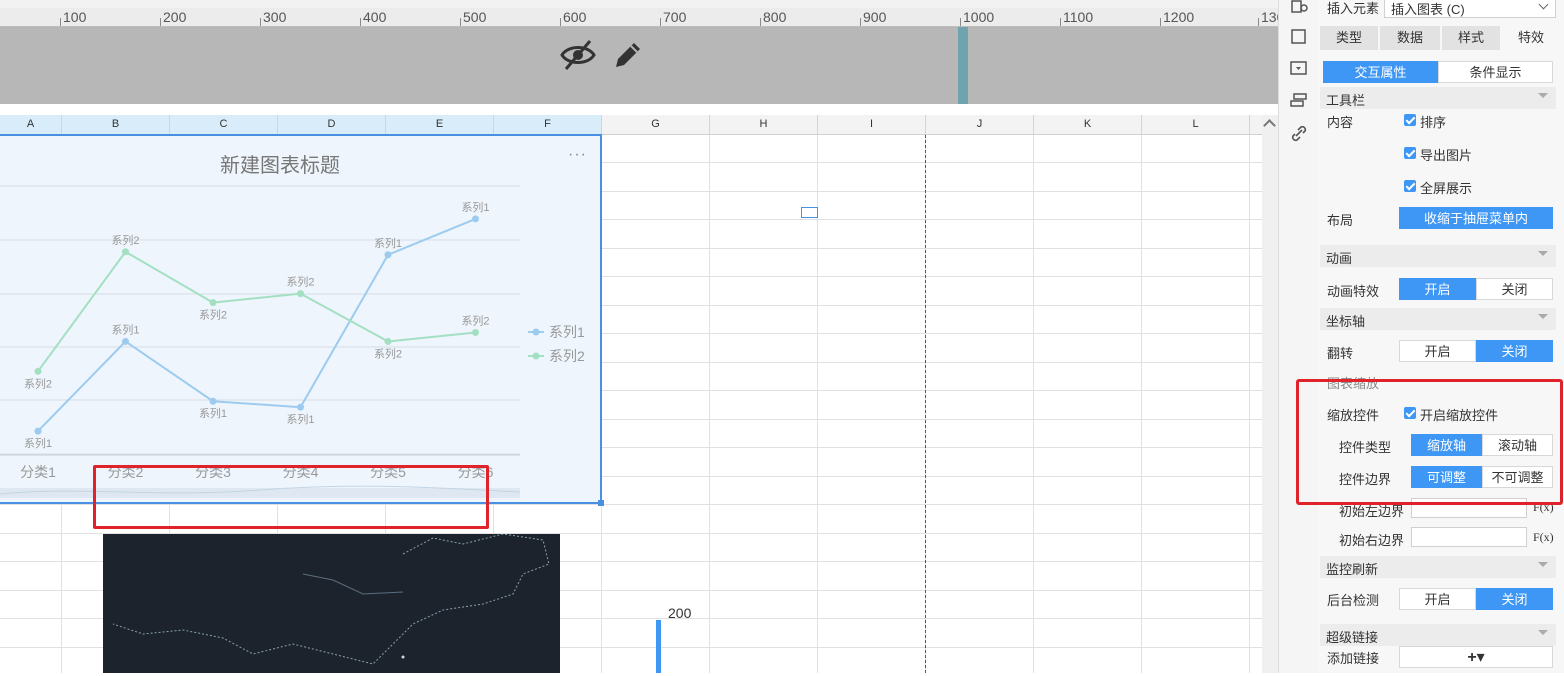 This screenshot has height=676, width=1564. I want to click on insert-element-value: 插入图表 (C), so click(1428, 9).